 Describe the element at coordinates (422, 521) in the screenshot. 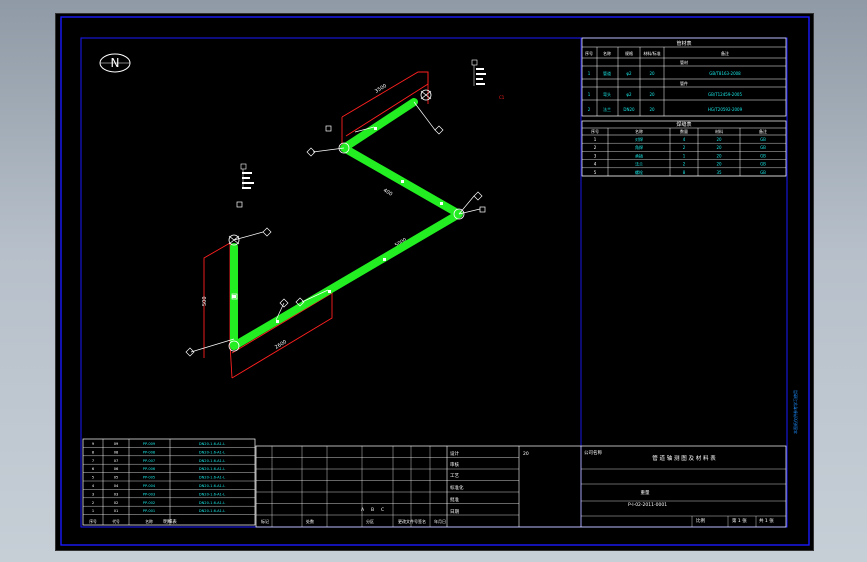

I see `footer-sign: 签名` at that location.